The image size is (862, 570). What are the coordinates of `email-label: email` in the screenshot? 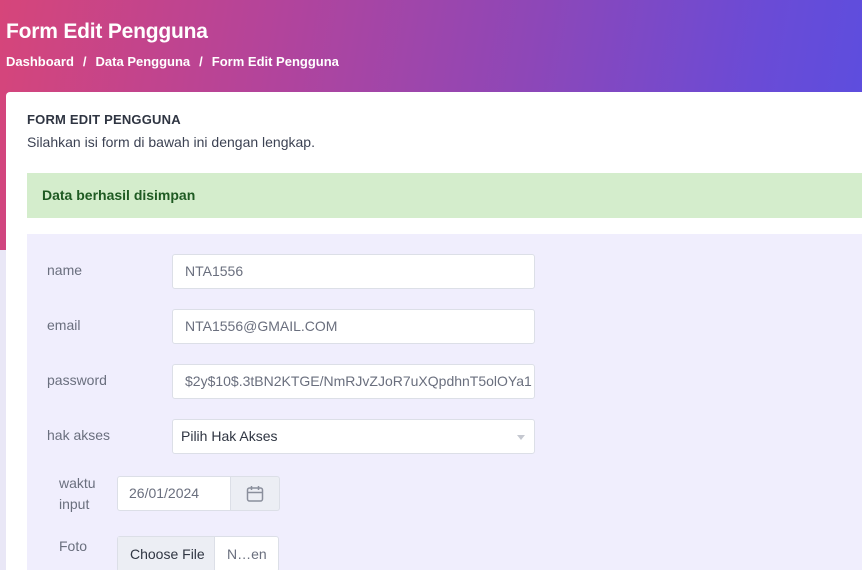 It's located at (64, 325).